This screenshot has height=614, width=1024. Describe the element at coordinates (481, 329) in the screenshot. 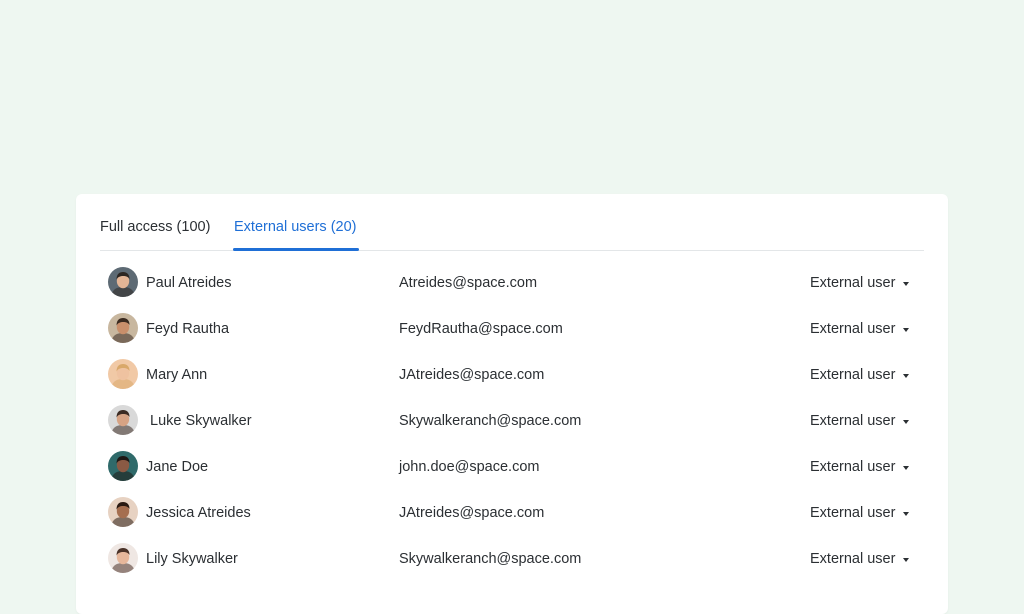

I see `user-email: FeydRautha@space.com` at that location.